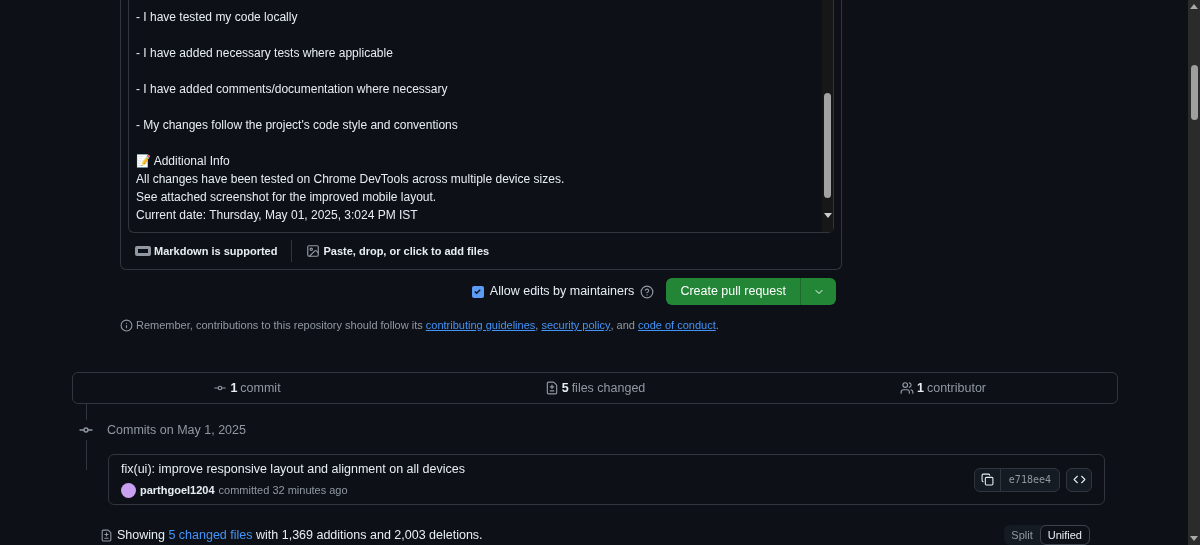 This screenshot has height=545, width=1200. Describe the element at coordinates (647, 291) in the screenshot. I see `help-icon` at that location.